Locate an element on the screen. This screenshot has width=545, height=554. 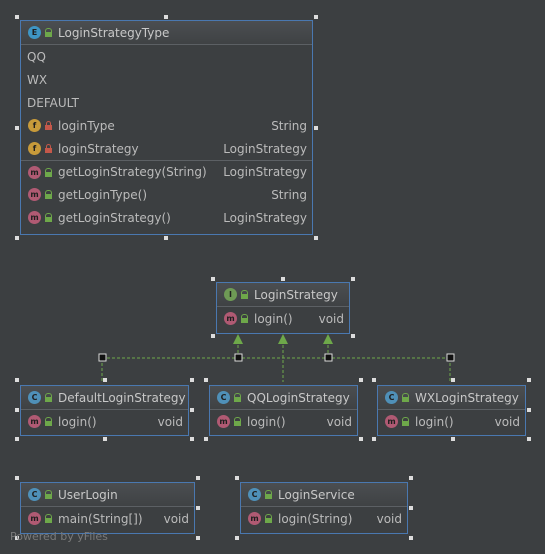
class-header: C WXLoginStrategy is located at coordinates (451, 398).